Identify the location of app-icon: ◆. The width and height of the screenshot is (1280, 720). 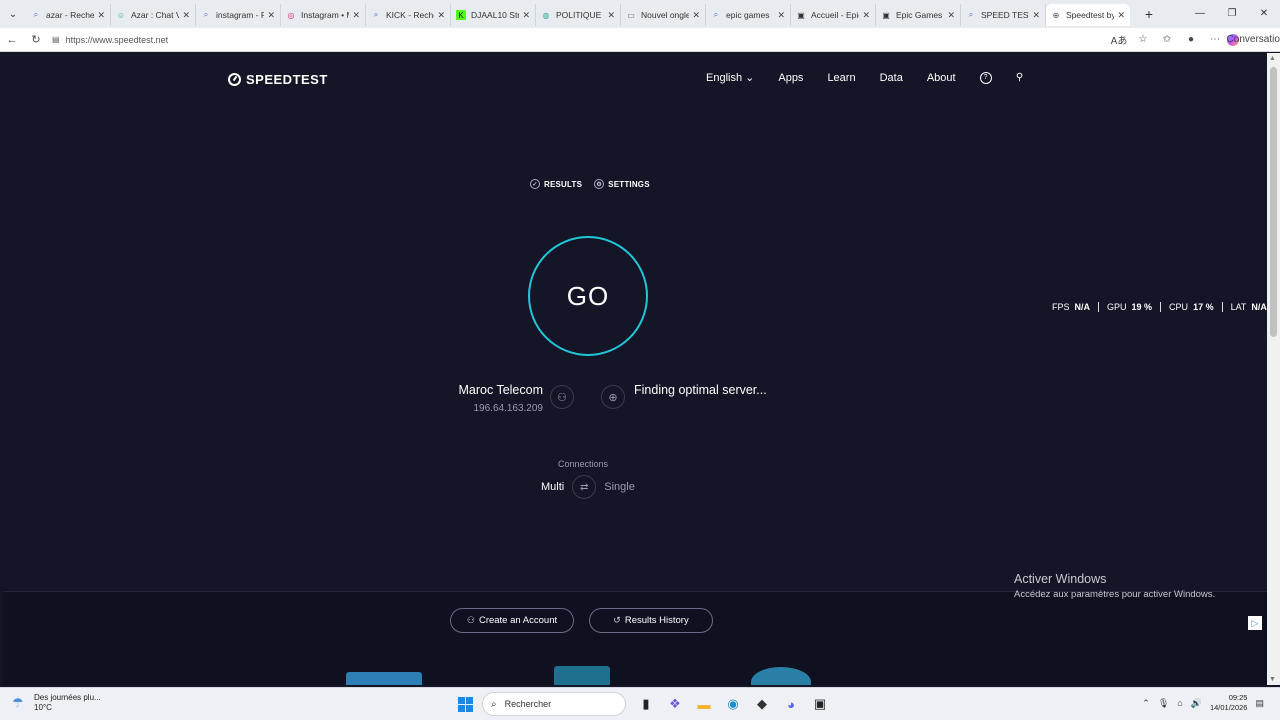
(762, 704).